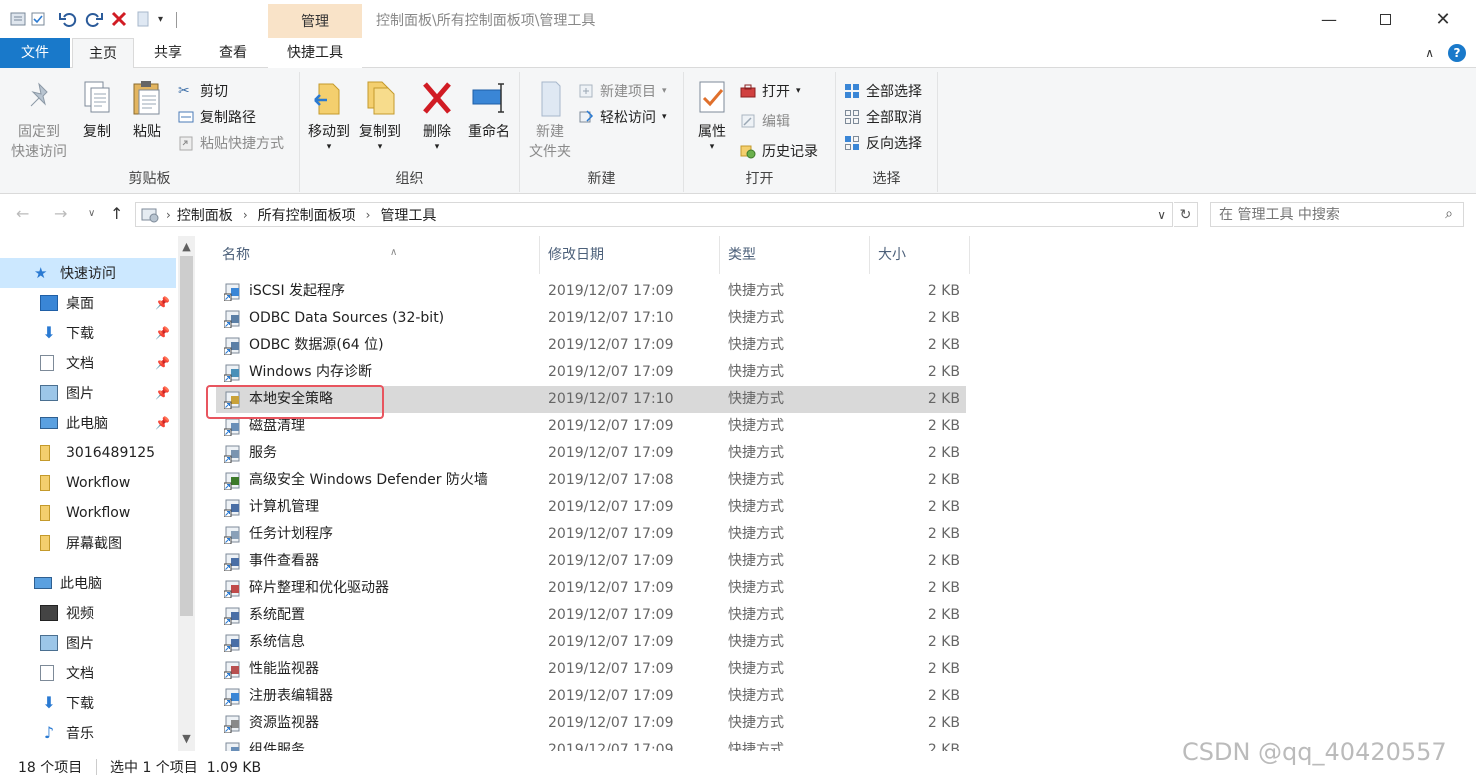 Image resolution: width=1476 pixels, height=781 pixels. I want to click on file-row: iSCSI 发起程序 2019/12/07 17:09 快捷方式 2 KB, so click(591, 291).